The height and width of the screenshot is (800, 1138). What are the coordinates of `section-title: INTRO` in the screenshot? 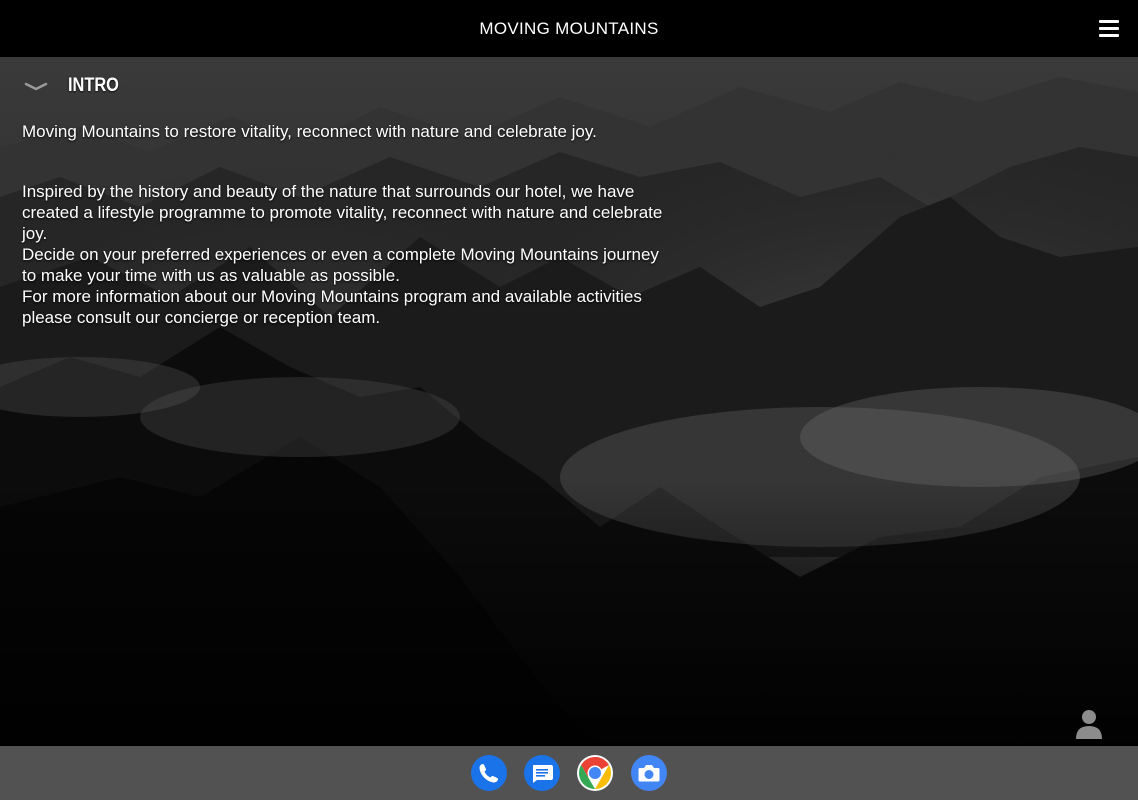 It's located at (93, 85).